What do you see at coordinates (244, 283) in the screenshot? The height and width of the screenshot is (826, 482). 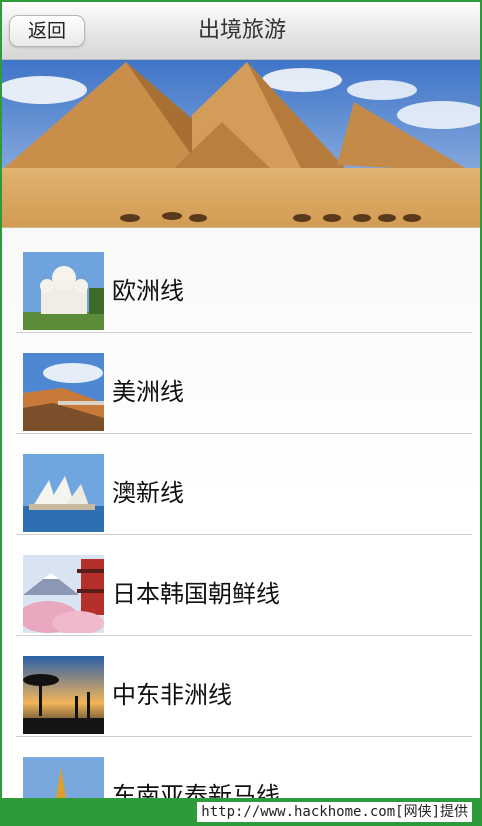 I see `route-item-europe: 欧洲线` at bounding box center [244, 283].